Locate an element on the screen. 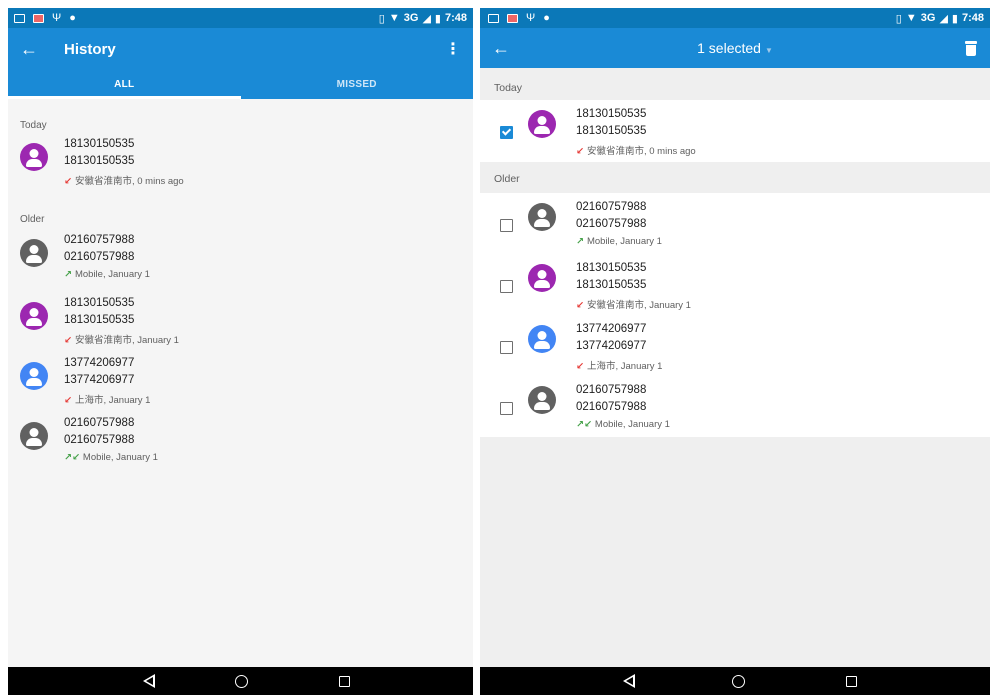 The height and width of the screenshot is (695, 990). section-header-older: Older is located at coordinates (32, 219).